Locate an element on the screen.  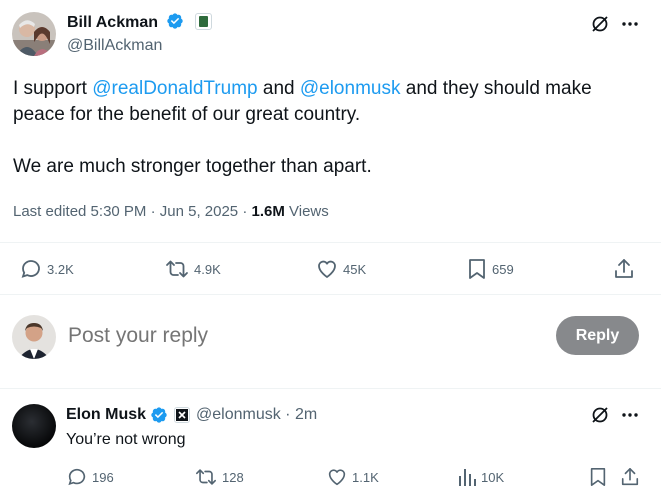
bookmark-count: 659 is located at coordinates (503, 269).